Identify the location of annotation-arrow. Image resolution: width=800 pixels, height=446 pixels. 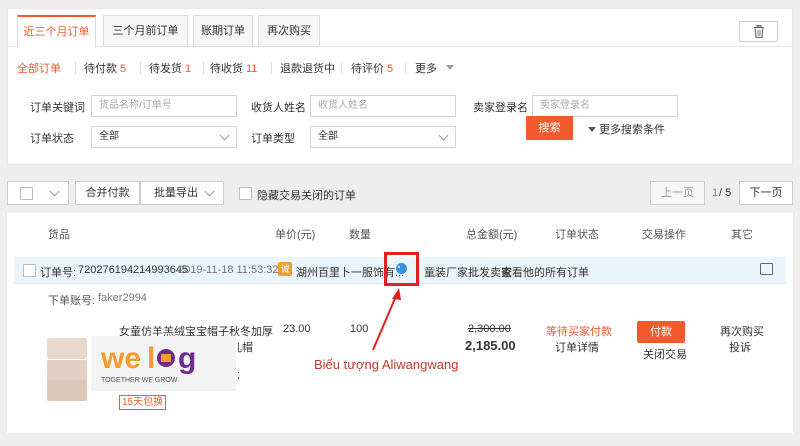
(386, 319).